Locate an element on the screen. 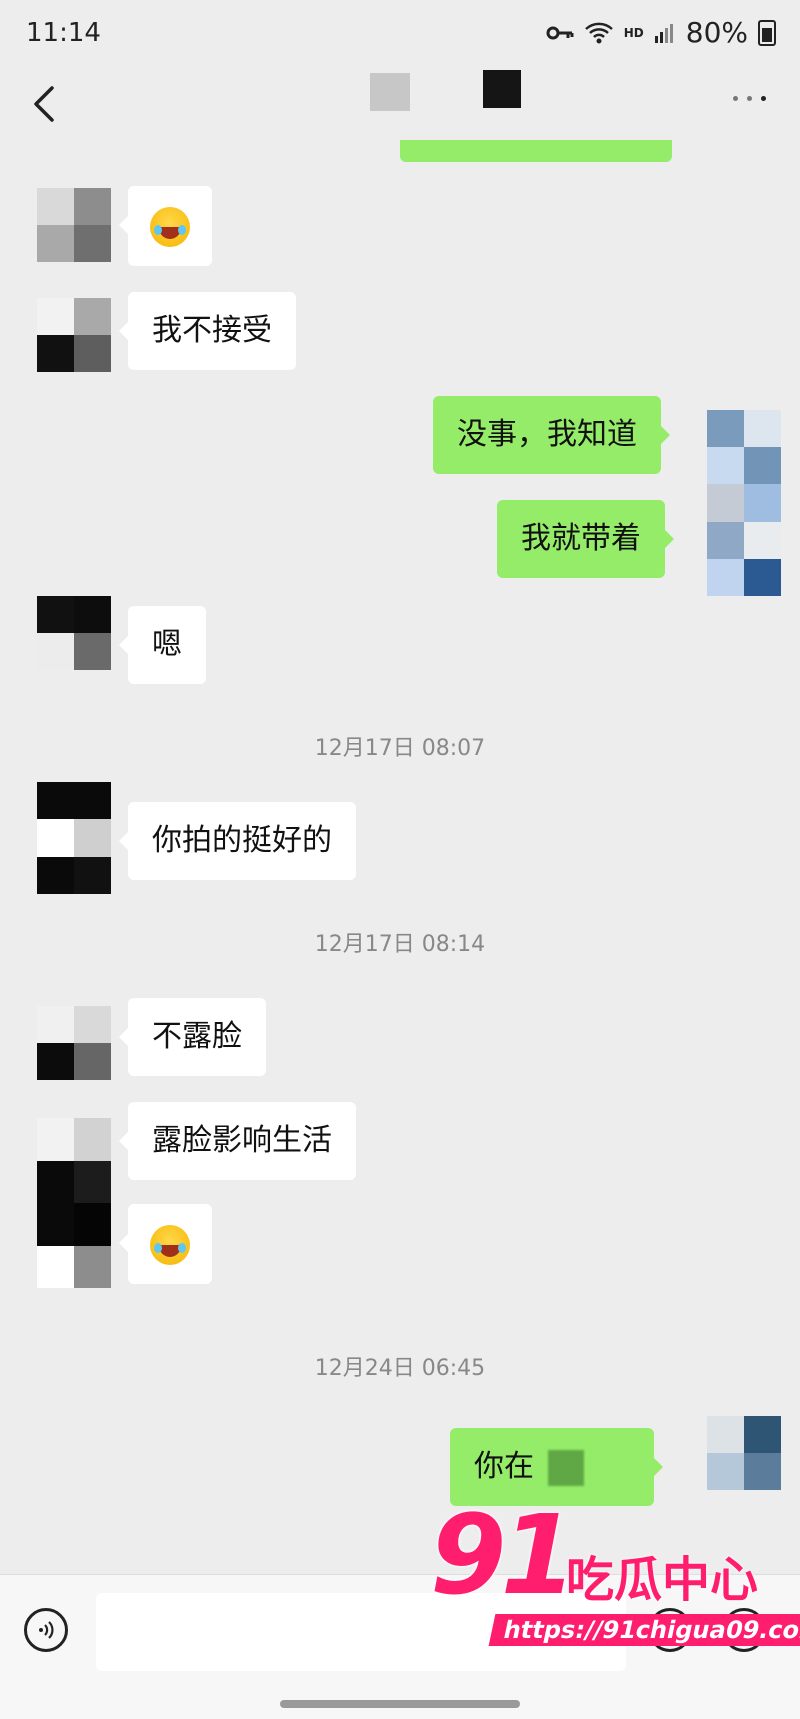 The width and height of the screenshot is (800, 1719). battery-icon is located at coordinates (767, 32).